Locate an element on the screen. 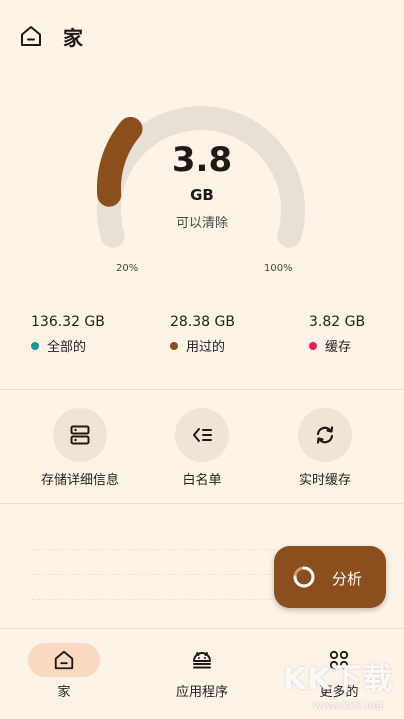 This screenshot has height=719, width=404. stat-value: 136.32 GB is located at coordinates (68, 322).